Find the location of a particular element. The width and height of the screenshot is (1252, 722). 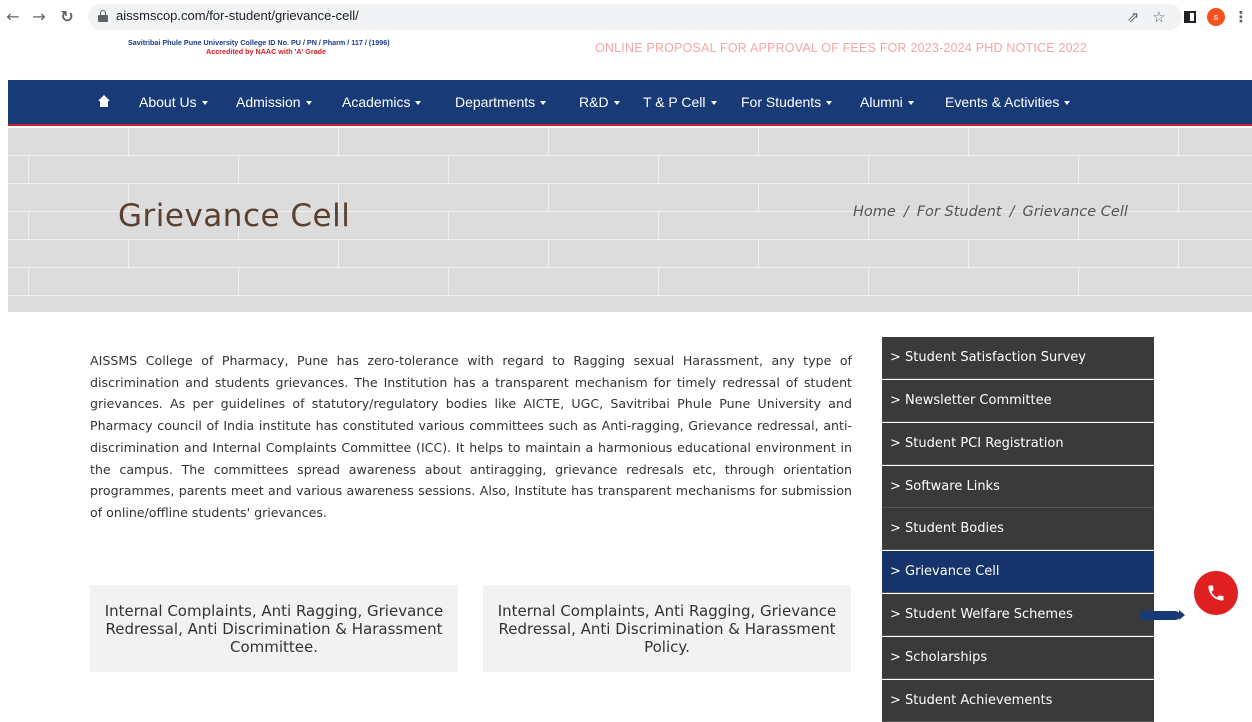

side-panel-icon is located at coordinates (1190, 17).